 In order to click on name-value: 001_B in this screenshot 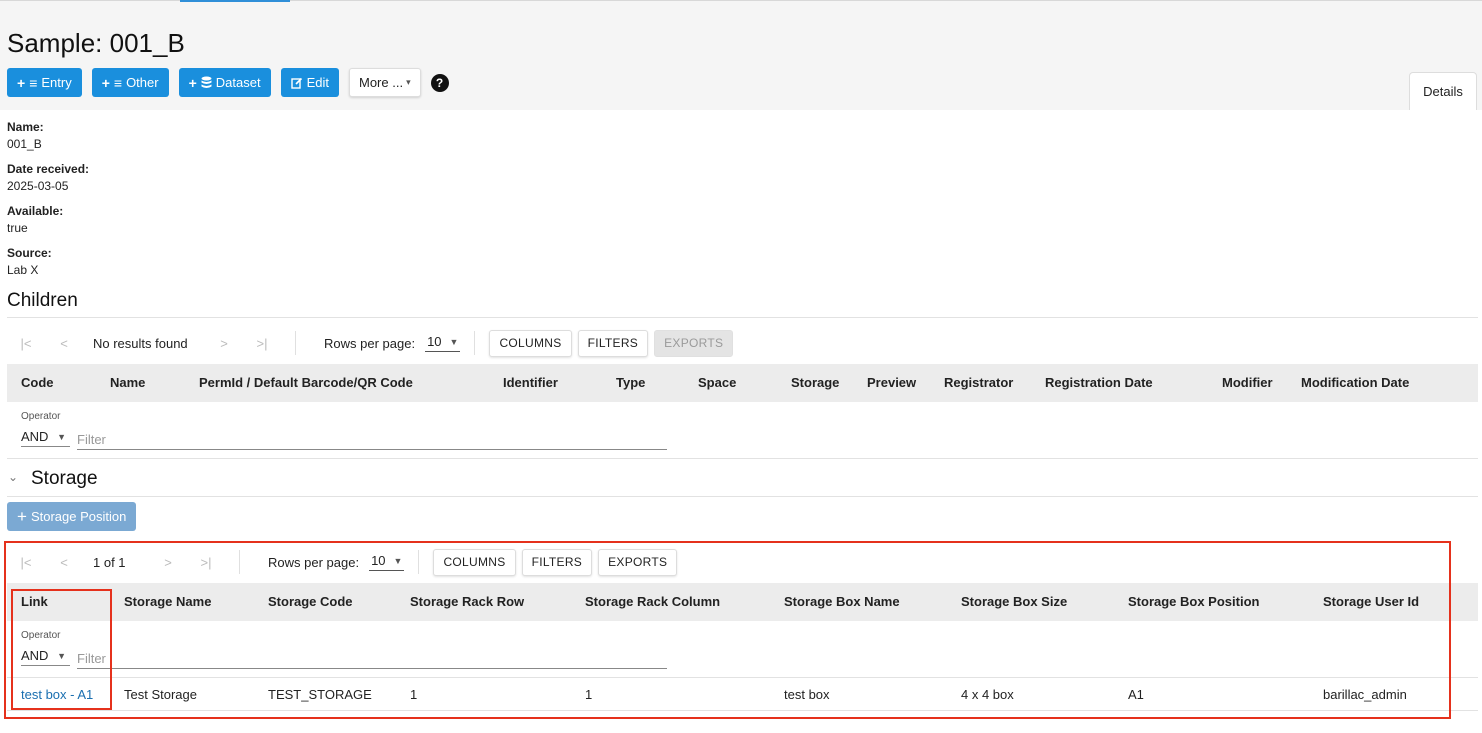, I will do `click(24, 144)`.